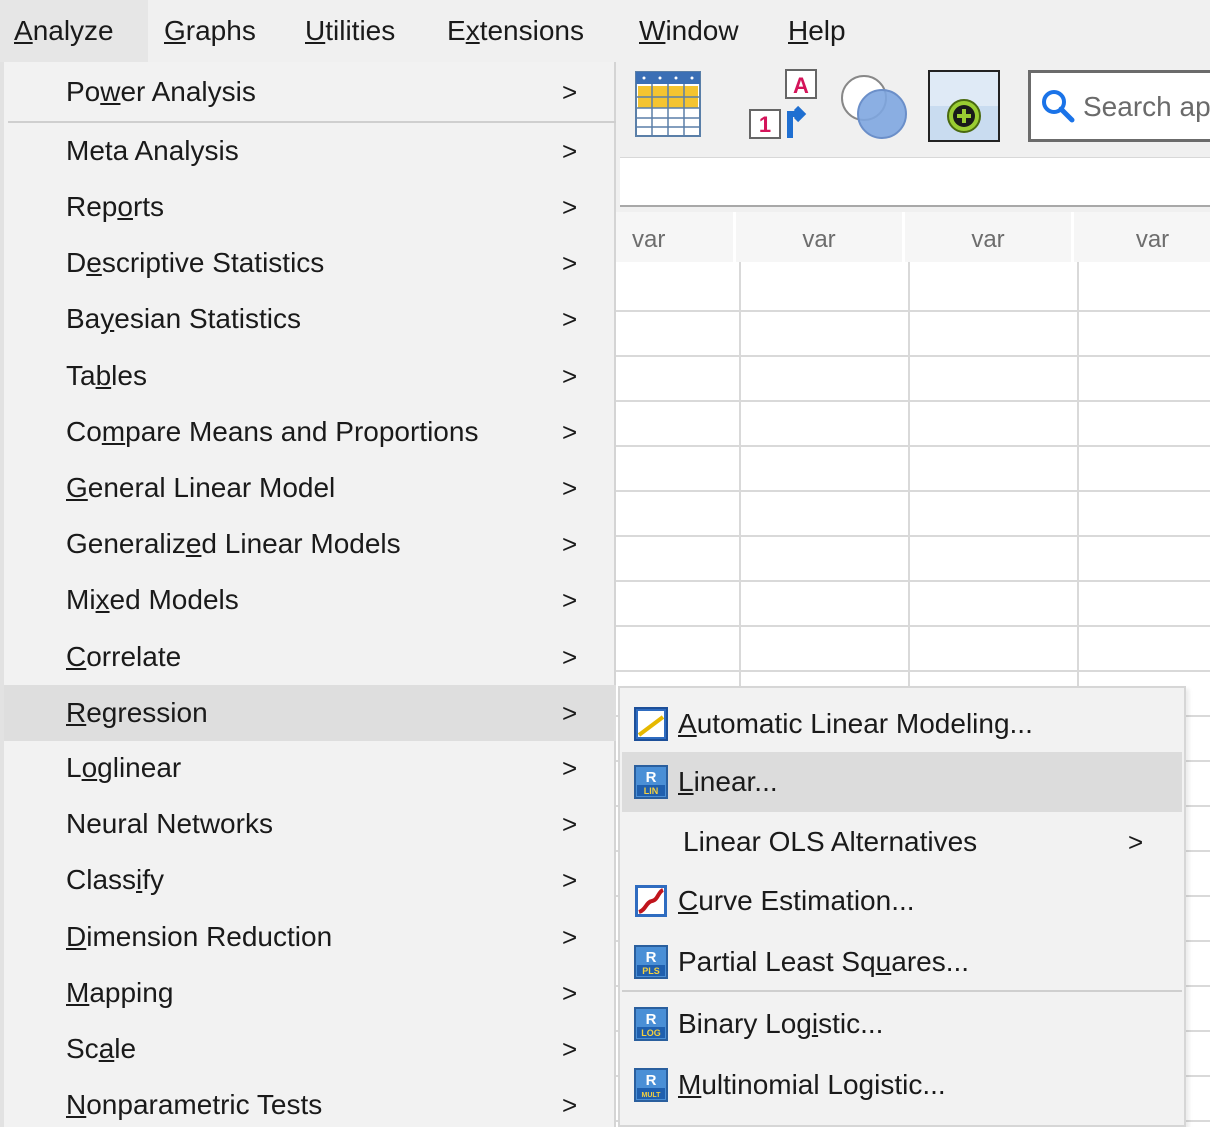 The image size is (1210, 1127). What do you see at coordinates (310, 713) in the screenshot?
I see `menu-item-regression: Regression >` at bounding box center [310, 713].